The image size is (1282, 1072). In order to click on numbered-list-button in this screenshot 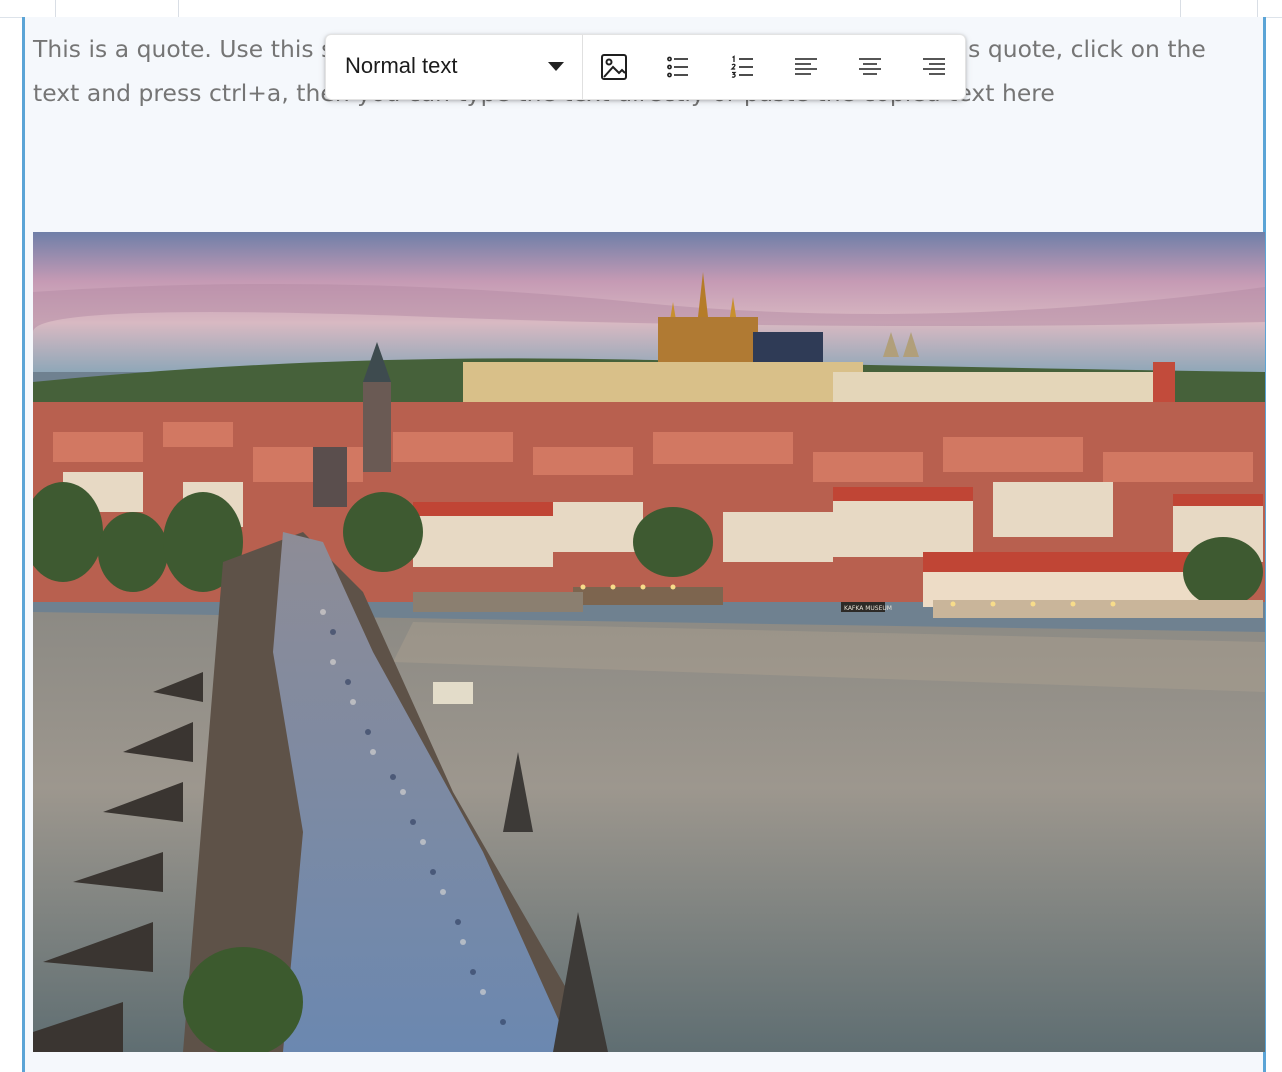, I will do `click(742, 67)`.